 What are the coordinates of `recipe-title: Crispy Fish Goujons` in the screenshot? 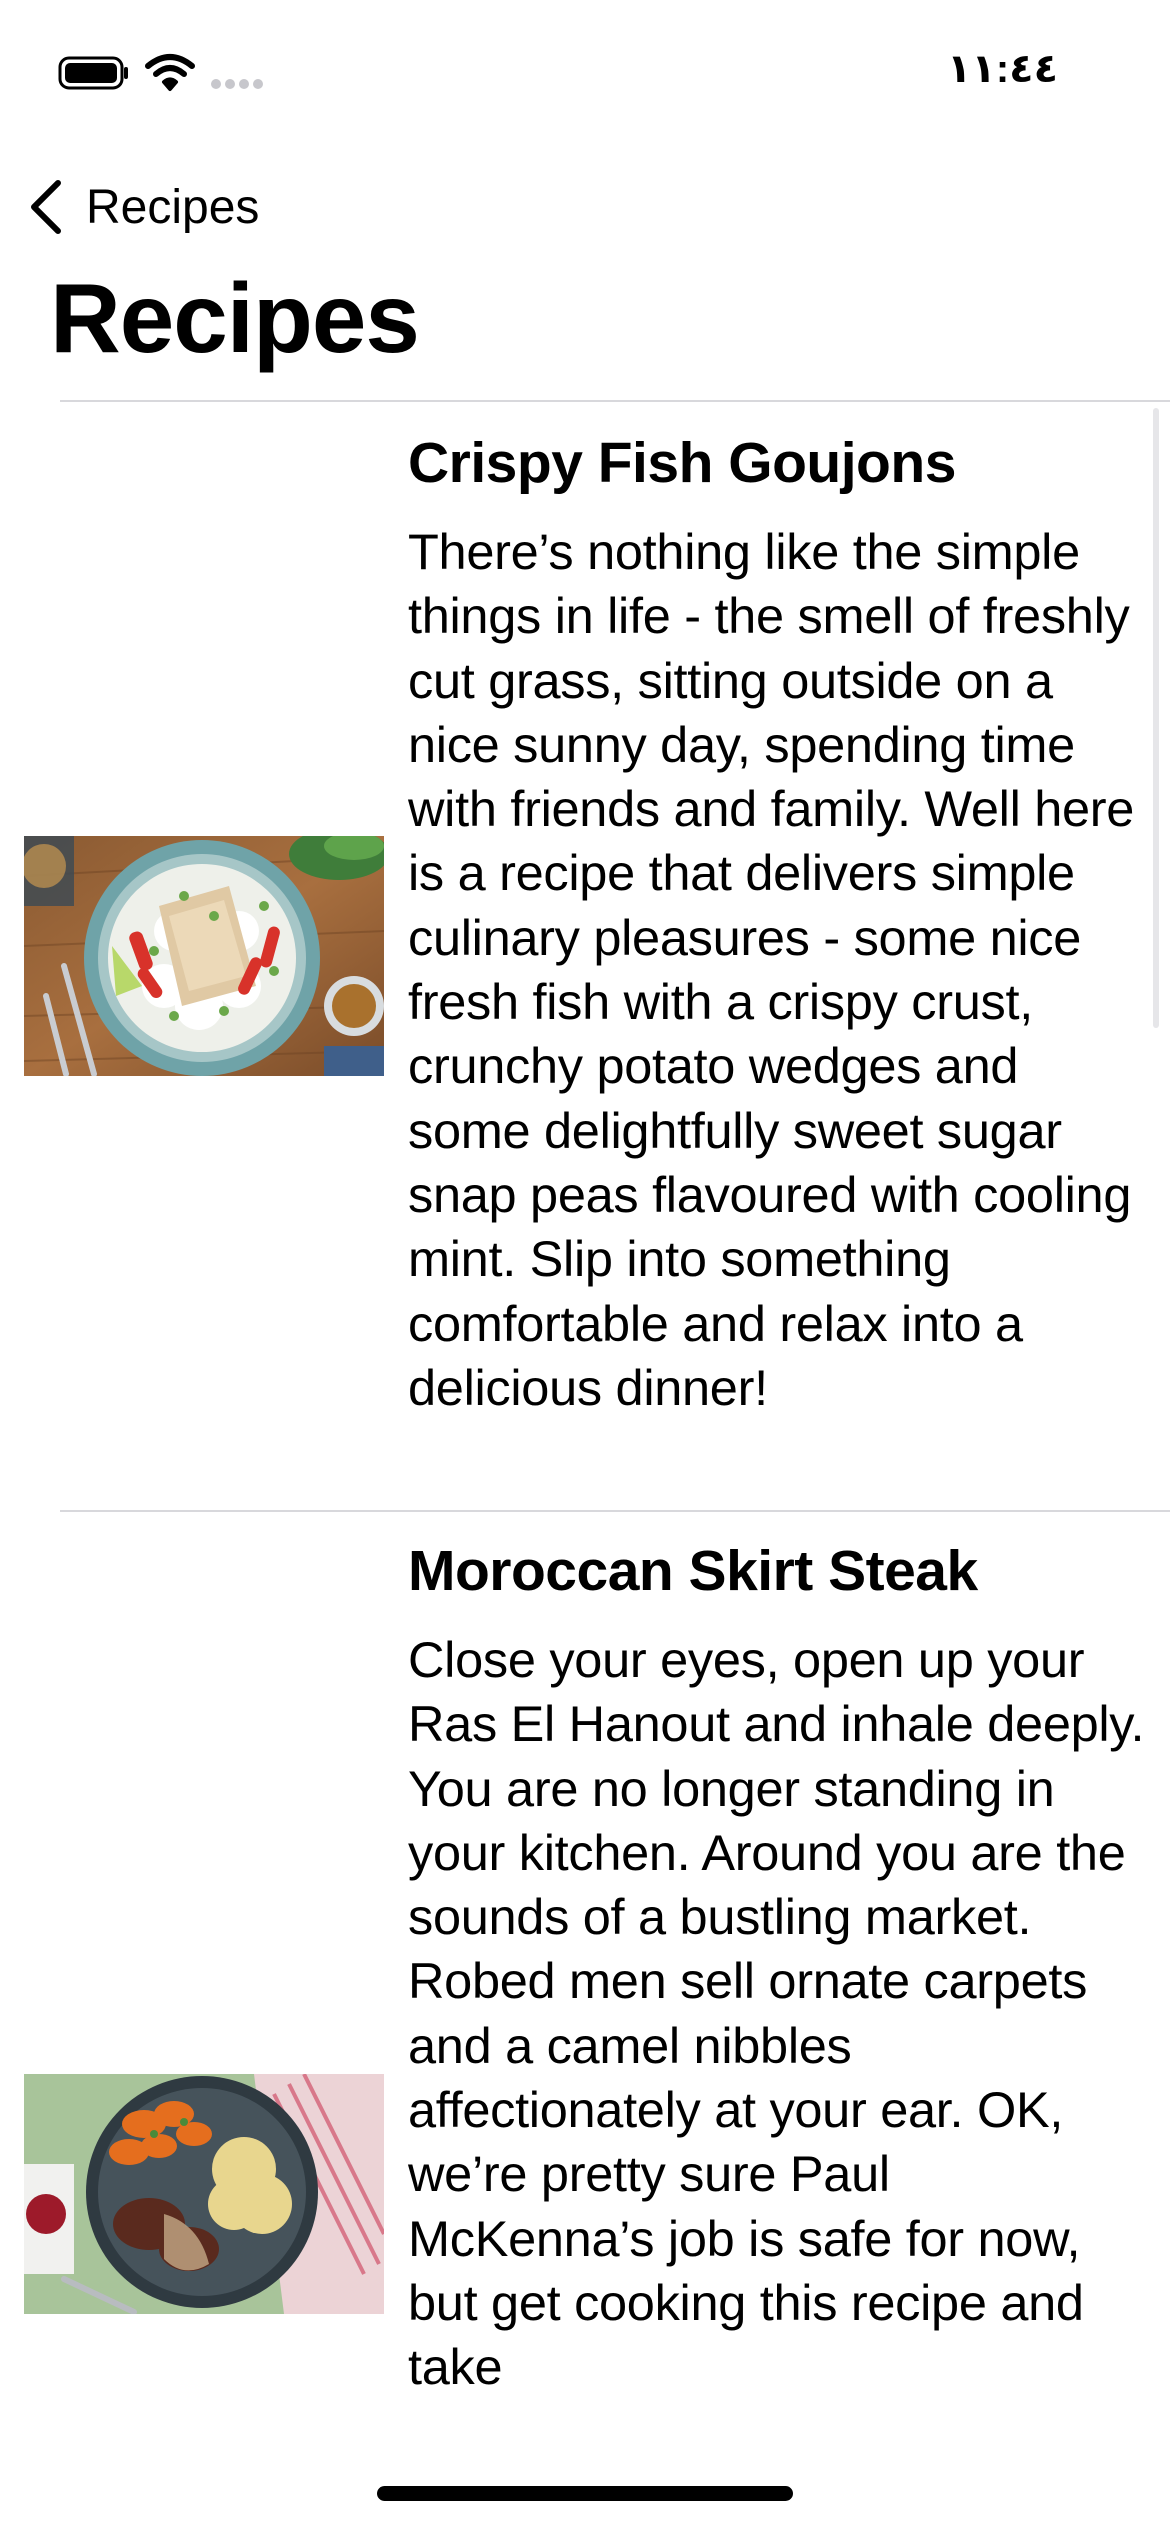 It's located at (682, 463).